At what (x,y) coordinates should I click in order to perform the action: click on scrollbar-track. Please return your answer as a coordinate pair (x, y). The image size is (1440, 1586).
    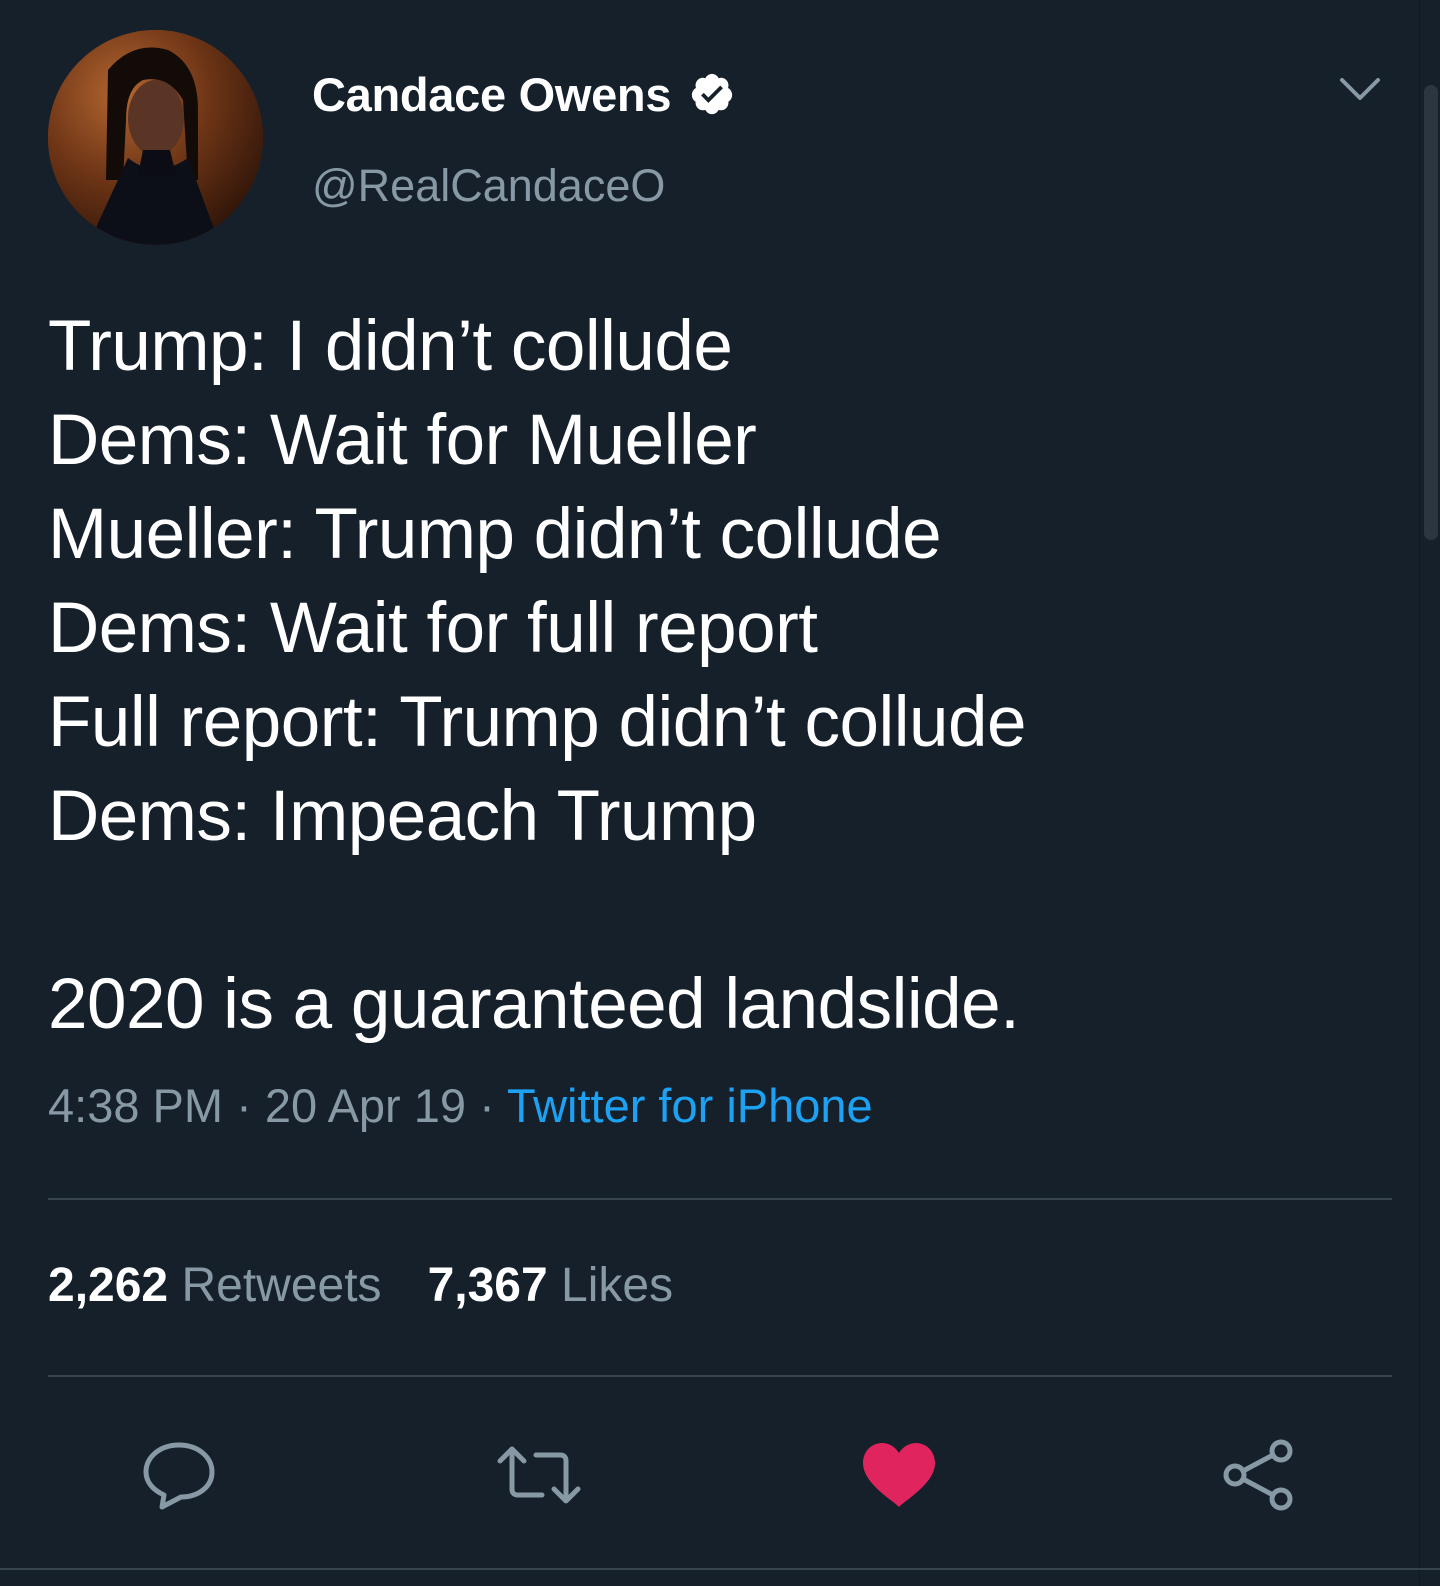
    Looking at the image, I should click on (1419, 793).